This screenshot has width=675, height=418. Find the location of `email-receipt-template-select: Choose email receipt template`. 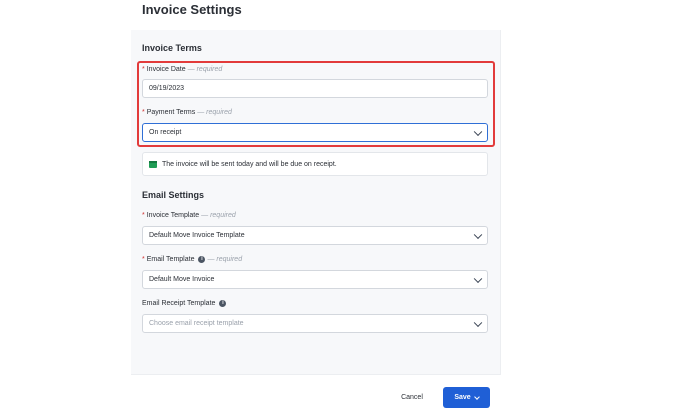

email-receipt-template-select: Choose email receipt template is located at coordinates (315, 323).